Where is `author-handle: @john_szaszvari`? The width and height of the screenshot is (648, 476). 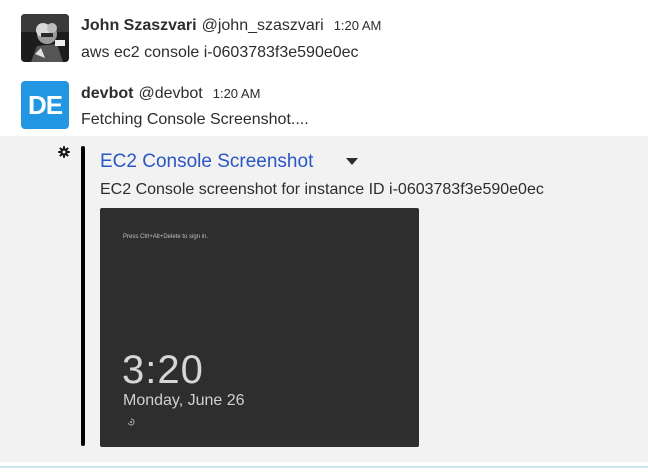
author-handle: @john_szaszvari is located at coordinates (263, 26).